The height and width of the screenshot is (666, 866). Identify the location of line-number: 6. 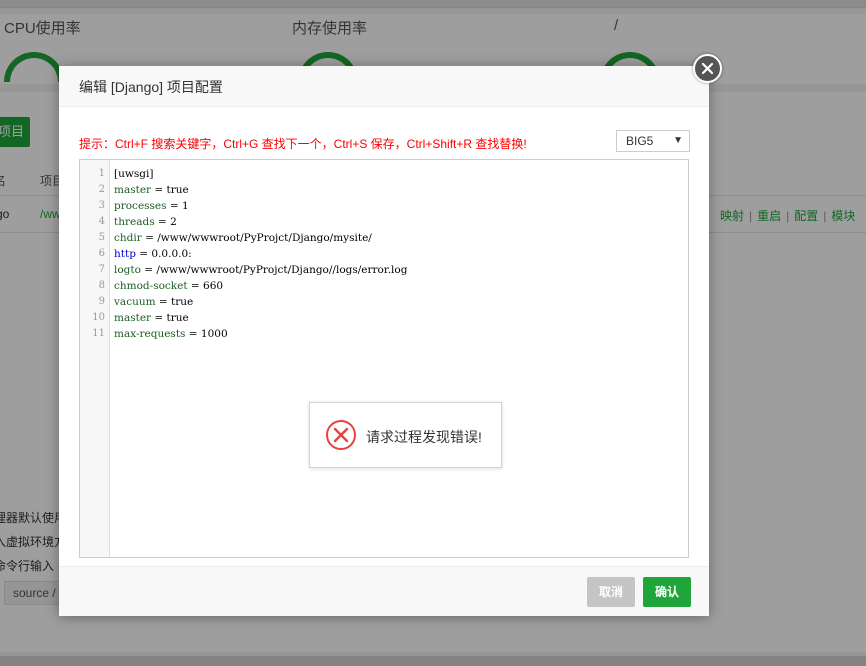
(101, 253).